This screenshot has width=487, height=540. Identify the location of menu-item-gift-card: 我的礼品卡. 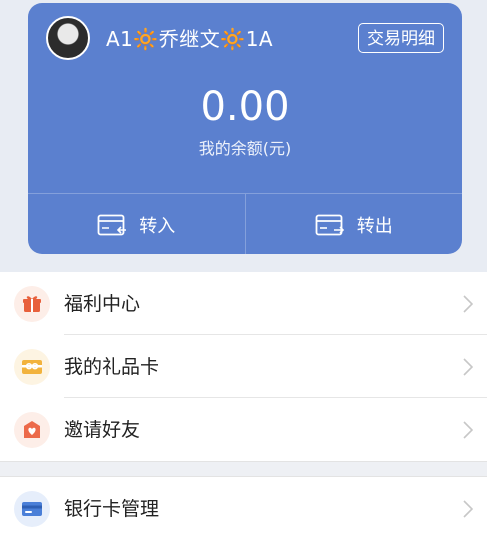
(243, 366).